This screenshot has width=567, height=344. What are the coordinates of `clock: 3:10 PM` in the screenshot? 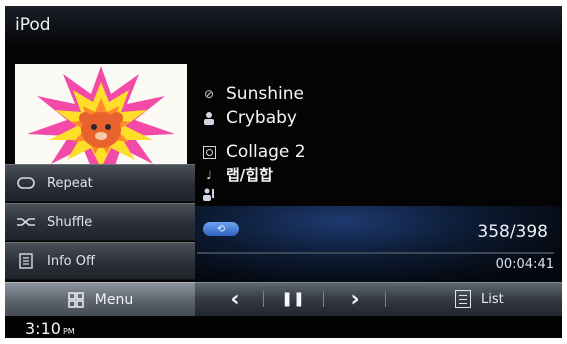 It's located at (50, 328).